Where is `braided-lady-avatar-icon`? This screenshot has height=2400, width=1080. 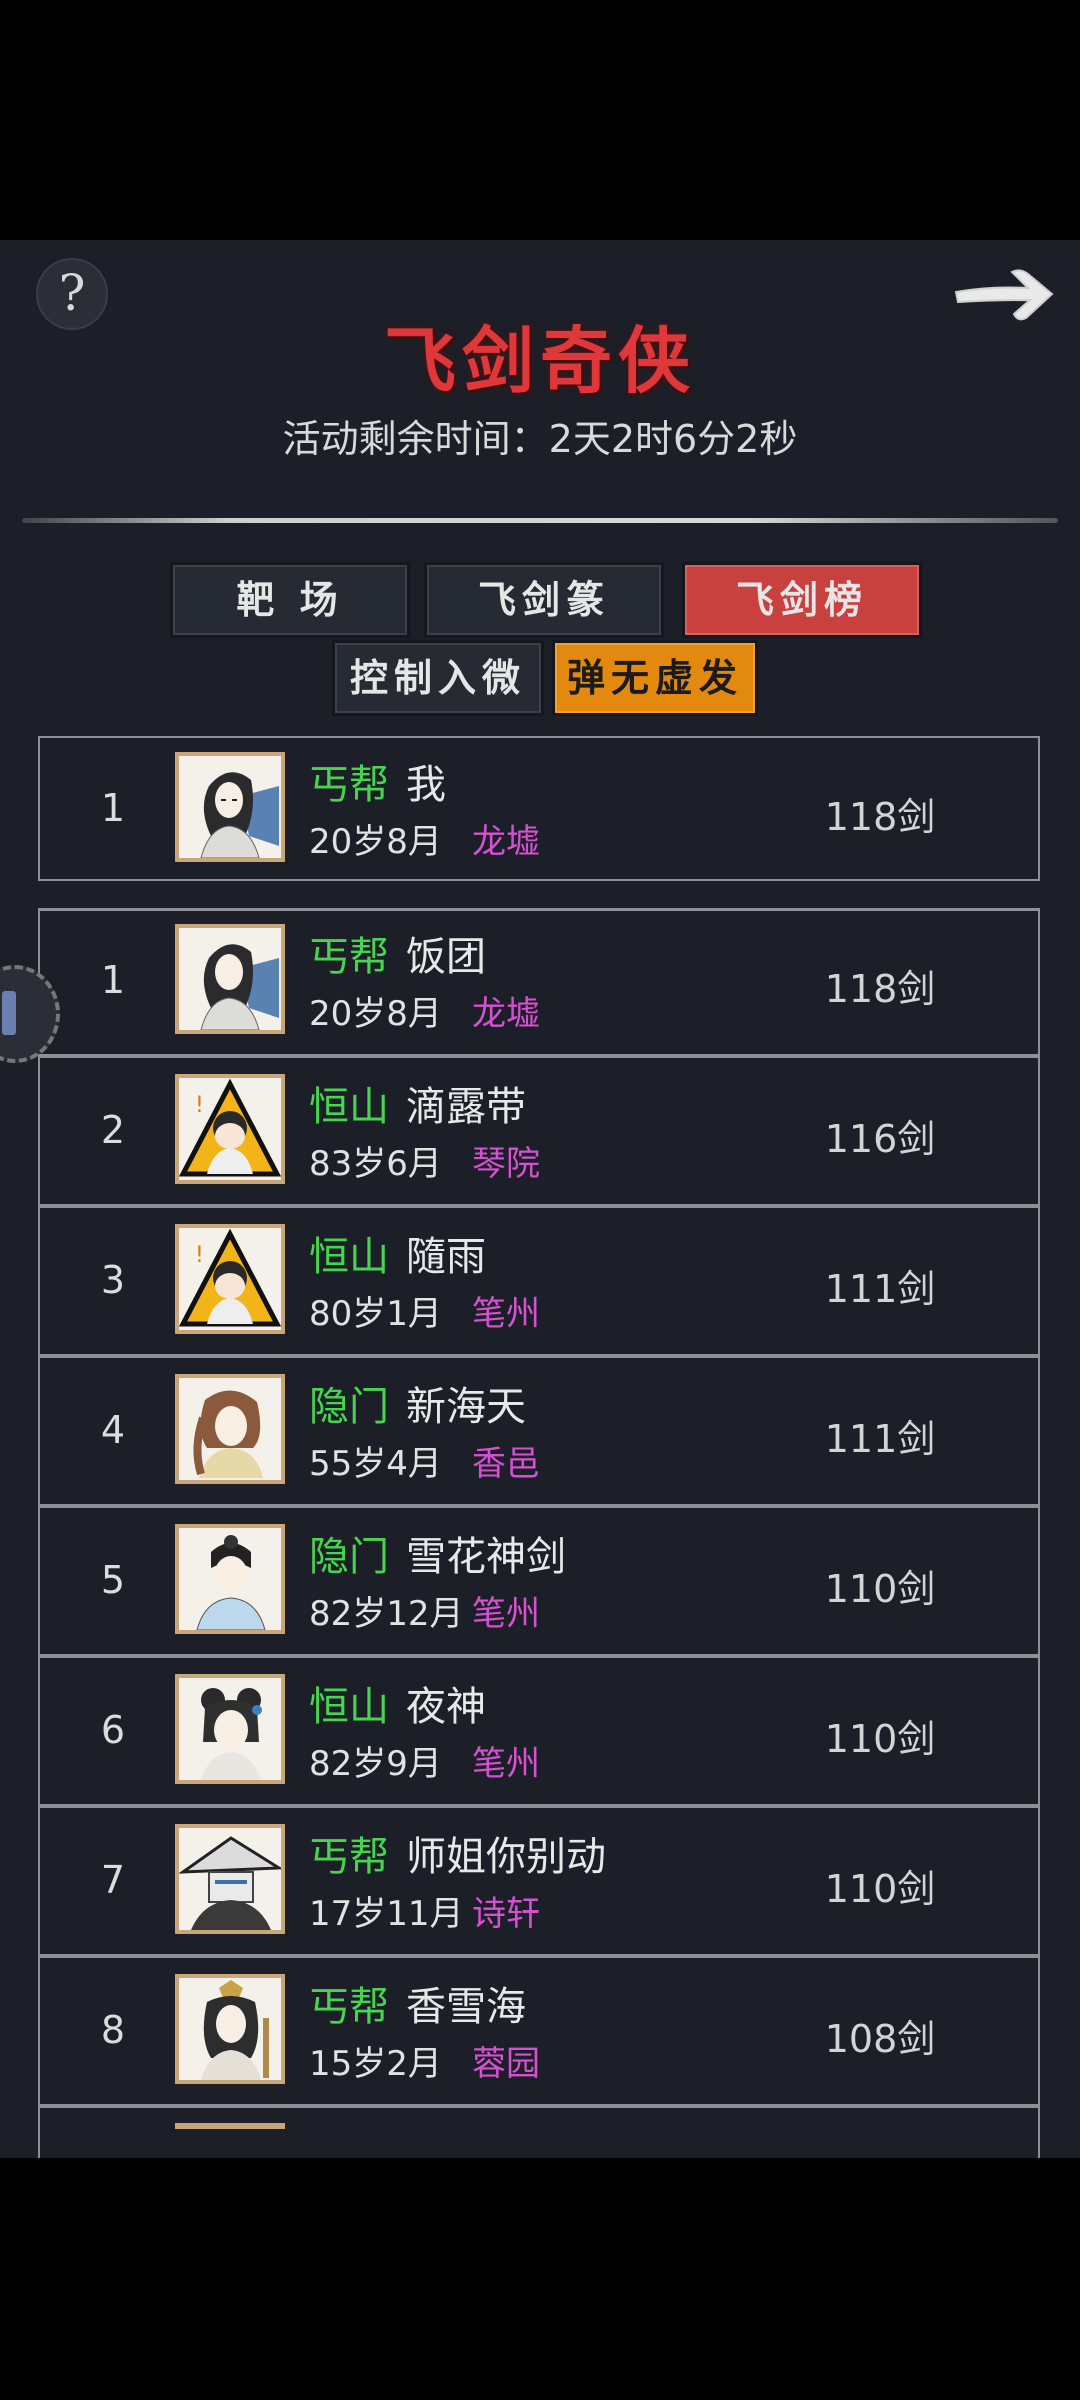
braided-lady-avatar-icon is located at coordinates (230, 1429).